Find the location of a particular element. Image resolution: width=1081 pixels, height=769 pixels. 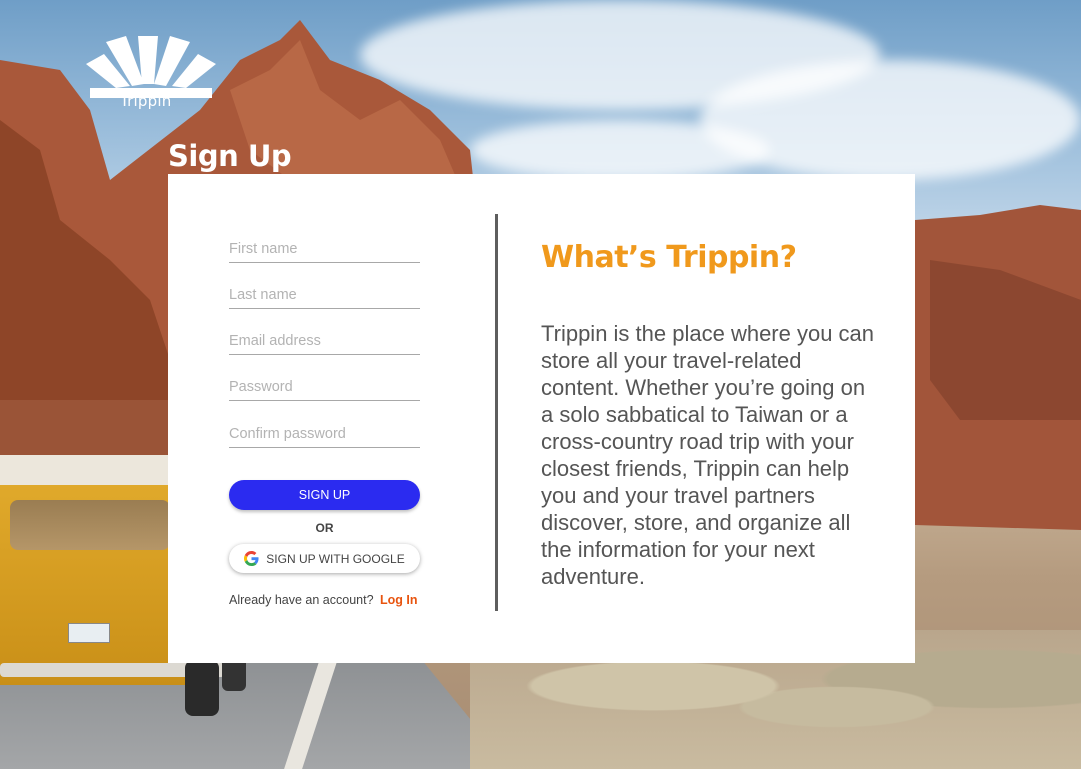

login-link: Log In is located at coordinates (399, 600).